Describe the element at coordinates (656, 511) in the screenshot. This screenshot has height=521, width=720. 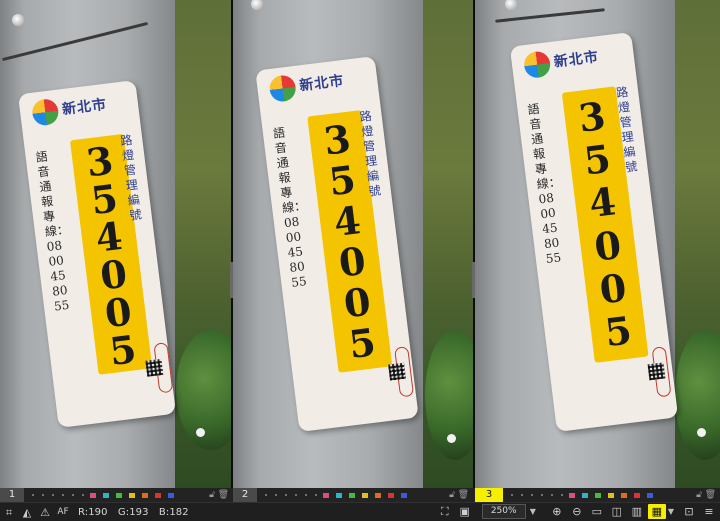
I see `grid-view-icon: ▦` at that location.